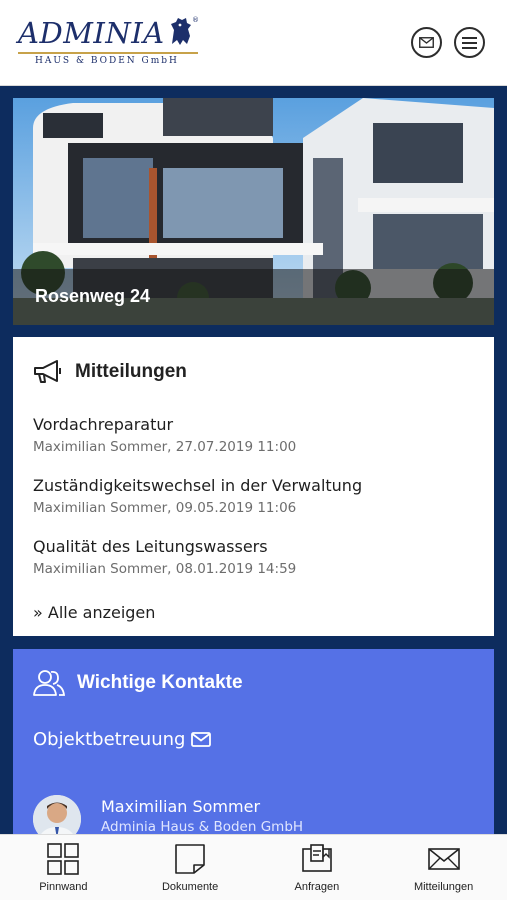 The width and height of the screenshot is (507, 900). What do you see at coordinates (202, 826) in the screenshot?
I see `contact-company: Adminia Haus & Boden GmbH` at bounding box center [202, 826].